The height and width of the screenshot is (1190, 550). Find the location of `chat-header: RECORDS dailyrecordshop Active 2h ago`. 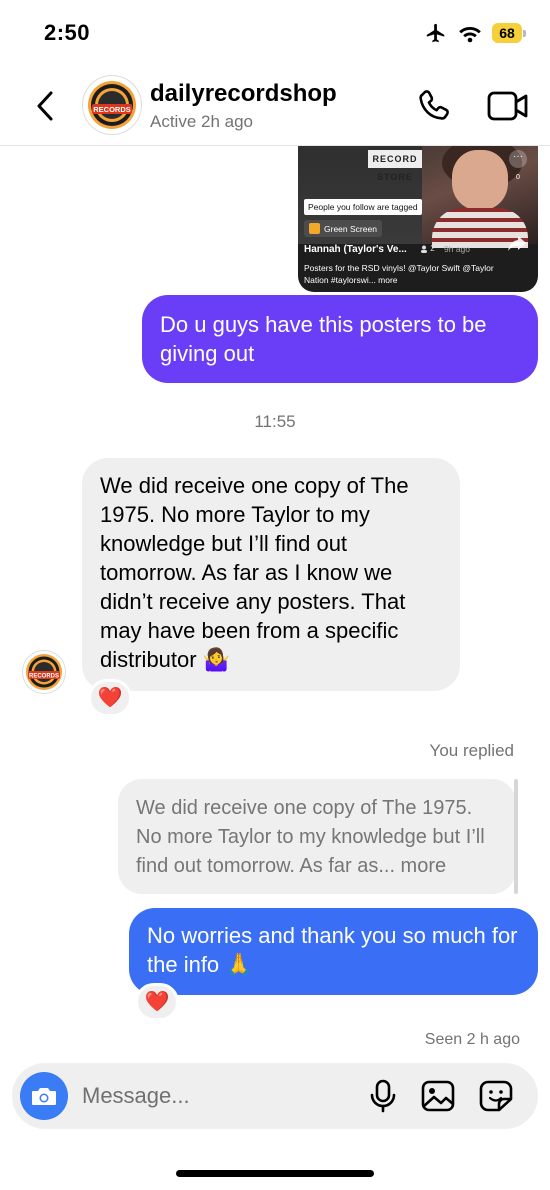

chat-header: RECORDS dailyrecordshop Active 2h ago is located at coordinates (275, 106).